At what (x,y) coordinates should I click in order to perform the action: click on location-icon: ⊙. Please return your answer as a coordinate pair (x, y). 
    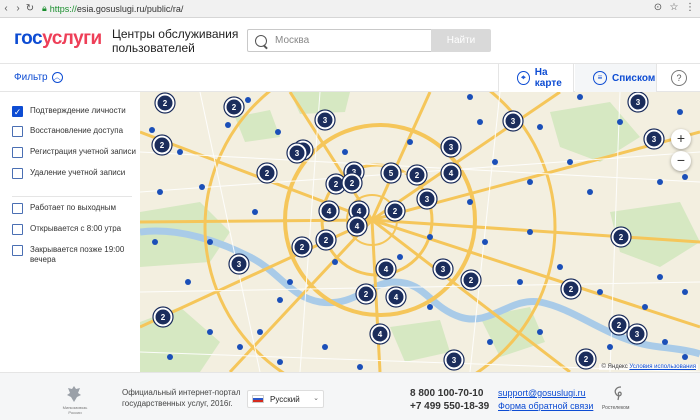
    Looking at the image, I should click on (658, 8).